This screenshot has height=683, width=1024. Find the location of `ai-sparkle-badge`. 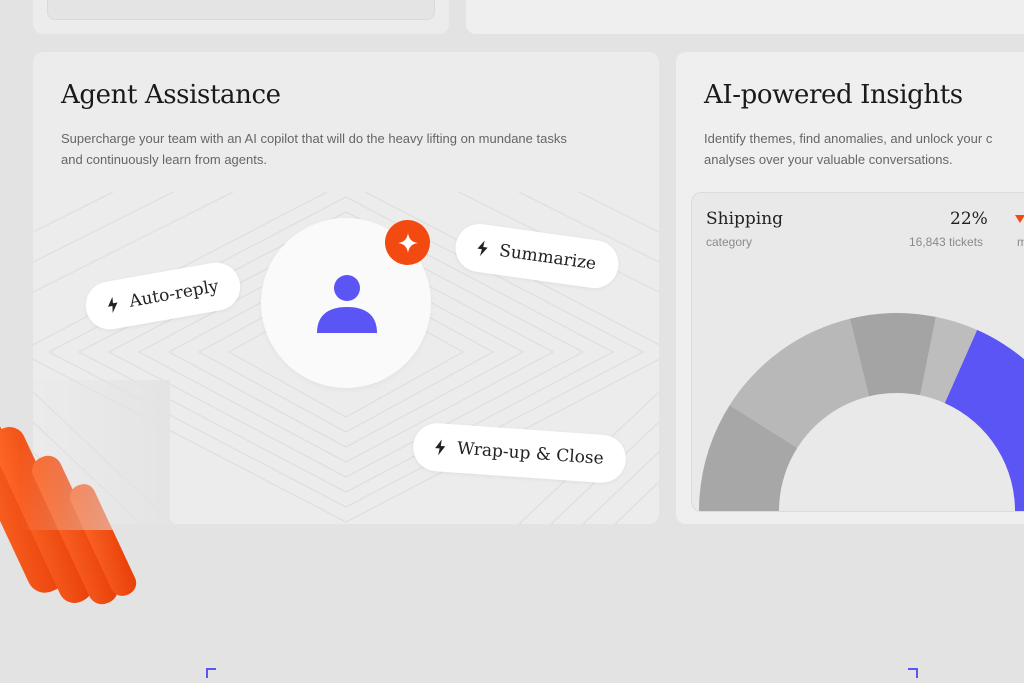

ai-sparkle-badge is located at coordinates (407, 242).